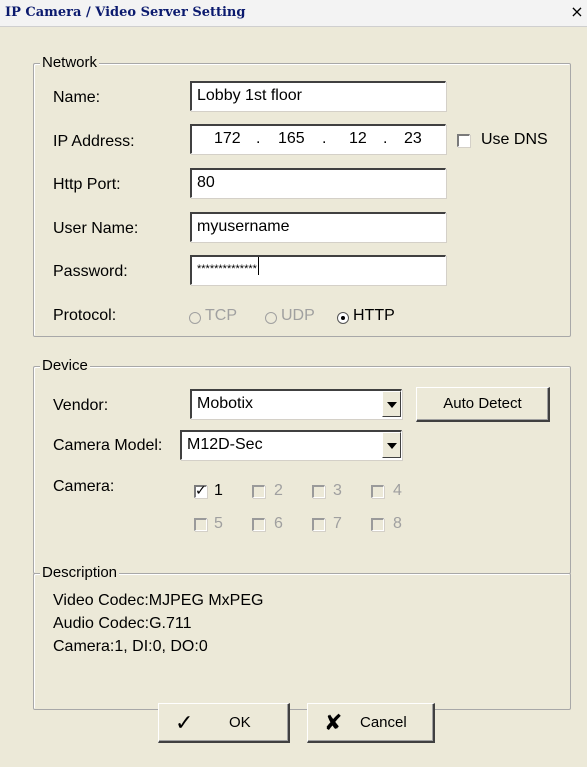 This screenshot has height=767, width=587. Describe the element at coordinates (377, 491) in the screenshot. I see `camera-4-checkbox` at that location.